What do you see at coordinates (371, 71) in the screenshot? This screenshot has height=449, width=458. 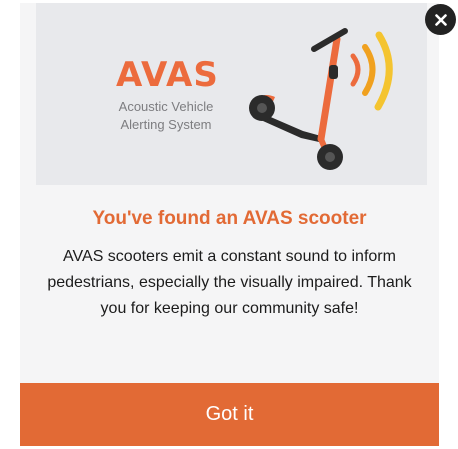 I see `sound-waves-icon` at bounding box center [371, 71].